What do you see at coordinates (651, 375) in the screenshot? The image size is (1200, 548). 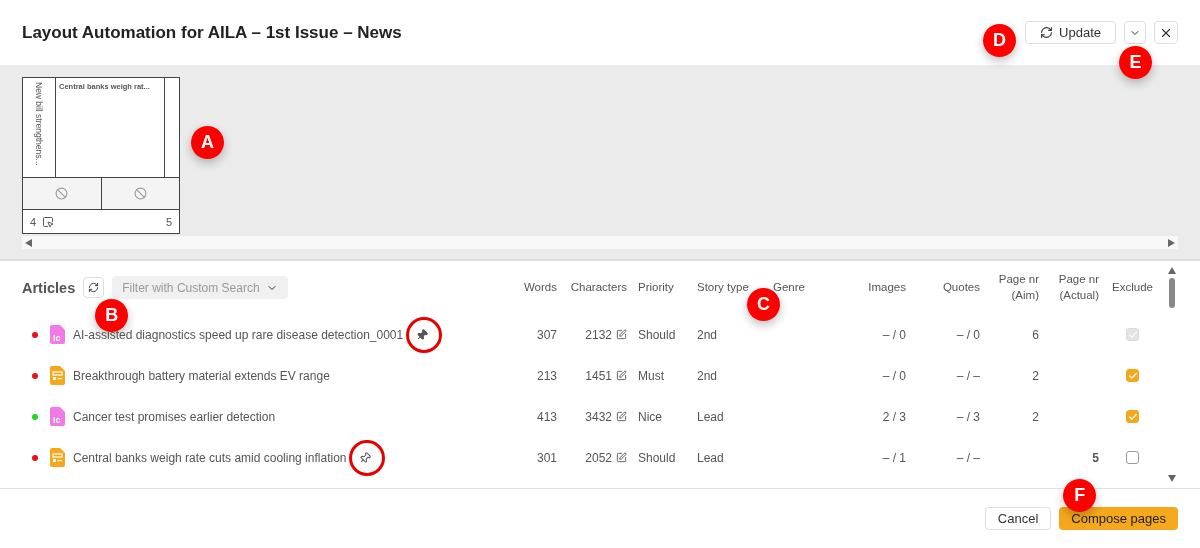 I see `table-cell-text: Must` at bounding box center [651, 375].